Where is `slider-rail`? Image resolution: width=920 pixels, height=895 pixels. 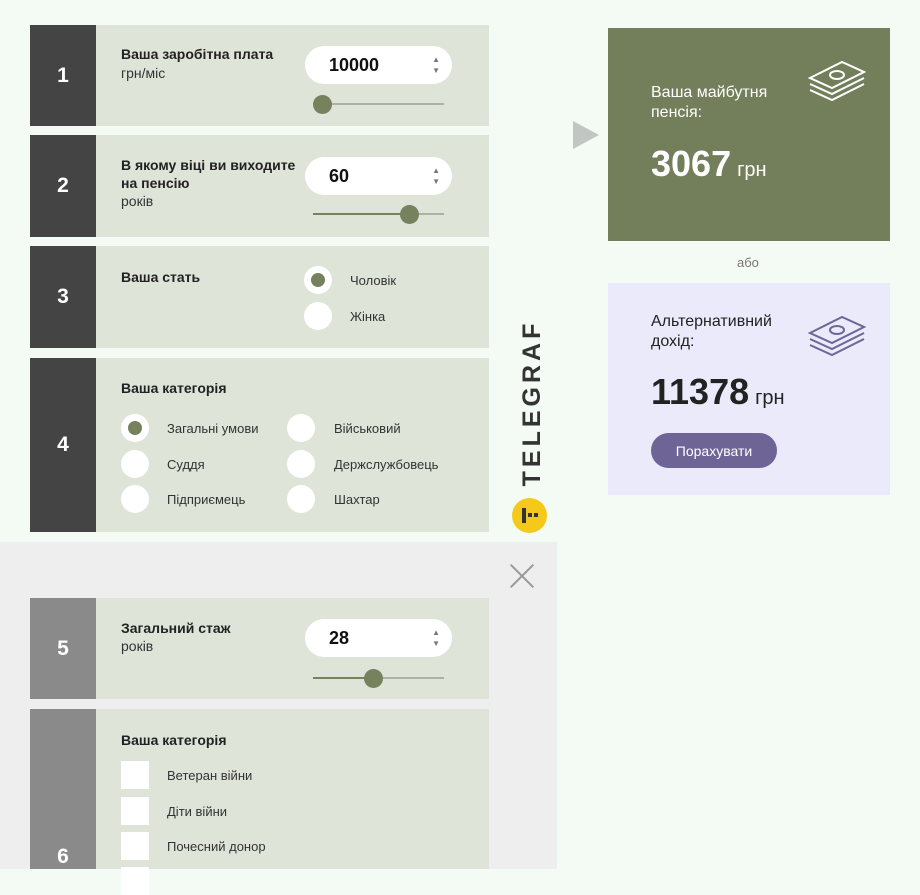
slider-rail is located at coordinates (378, 104).